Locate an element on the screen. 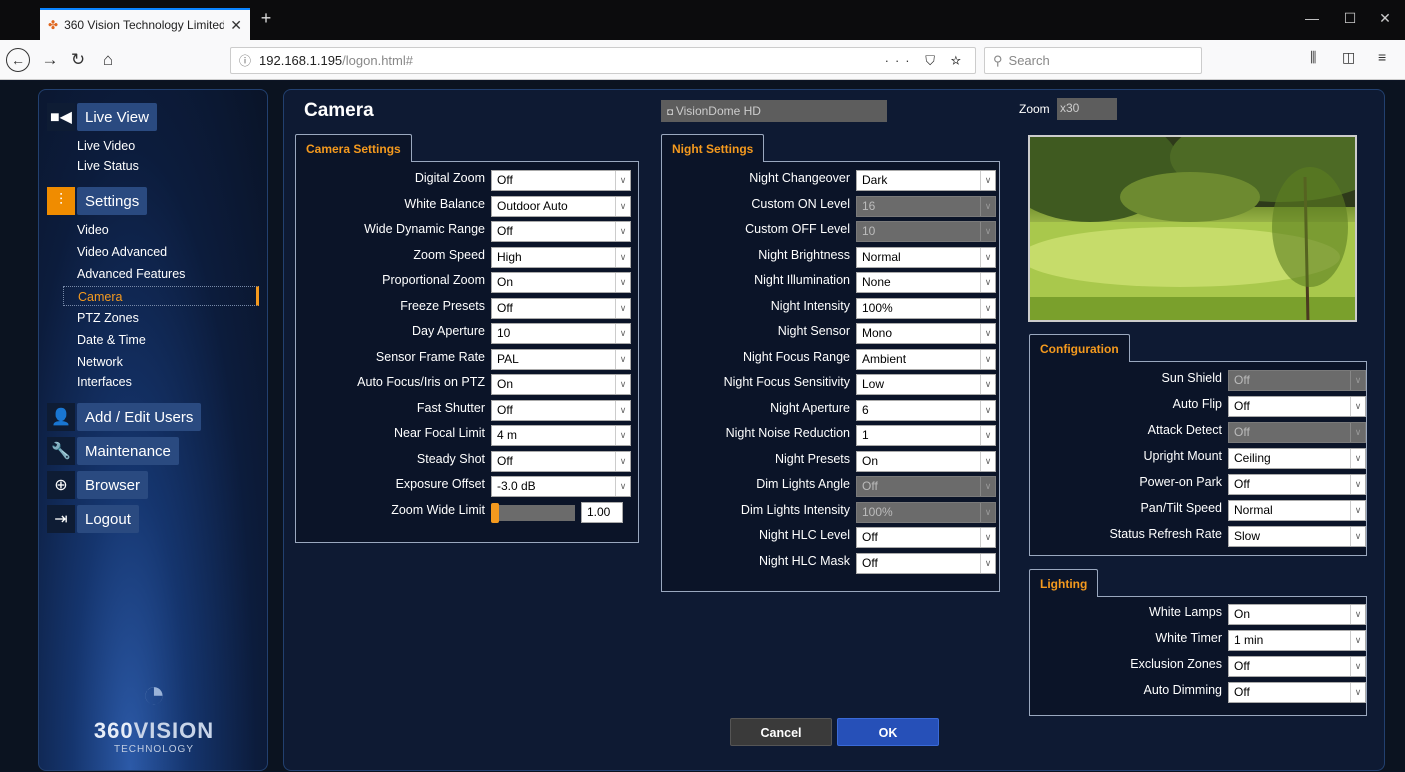  sidebar-item-video: Video is located at coordinates (93, 230).